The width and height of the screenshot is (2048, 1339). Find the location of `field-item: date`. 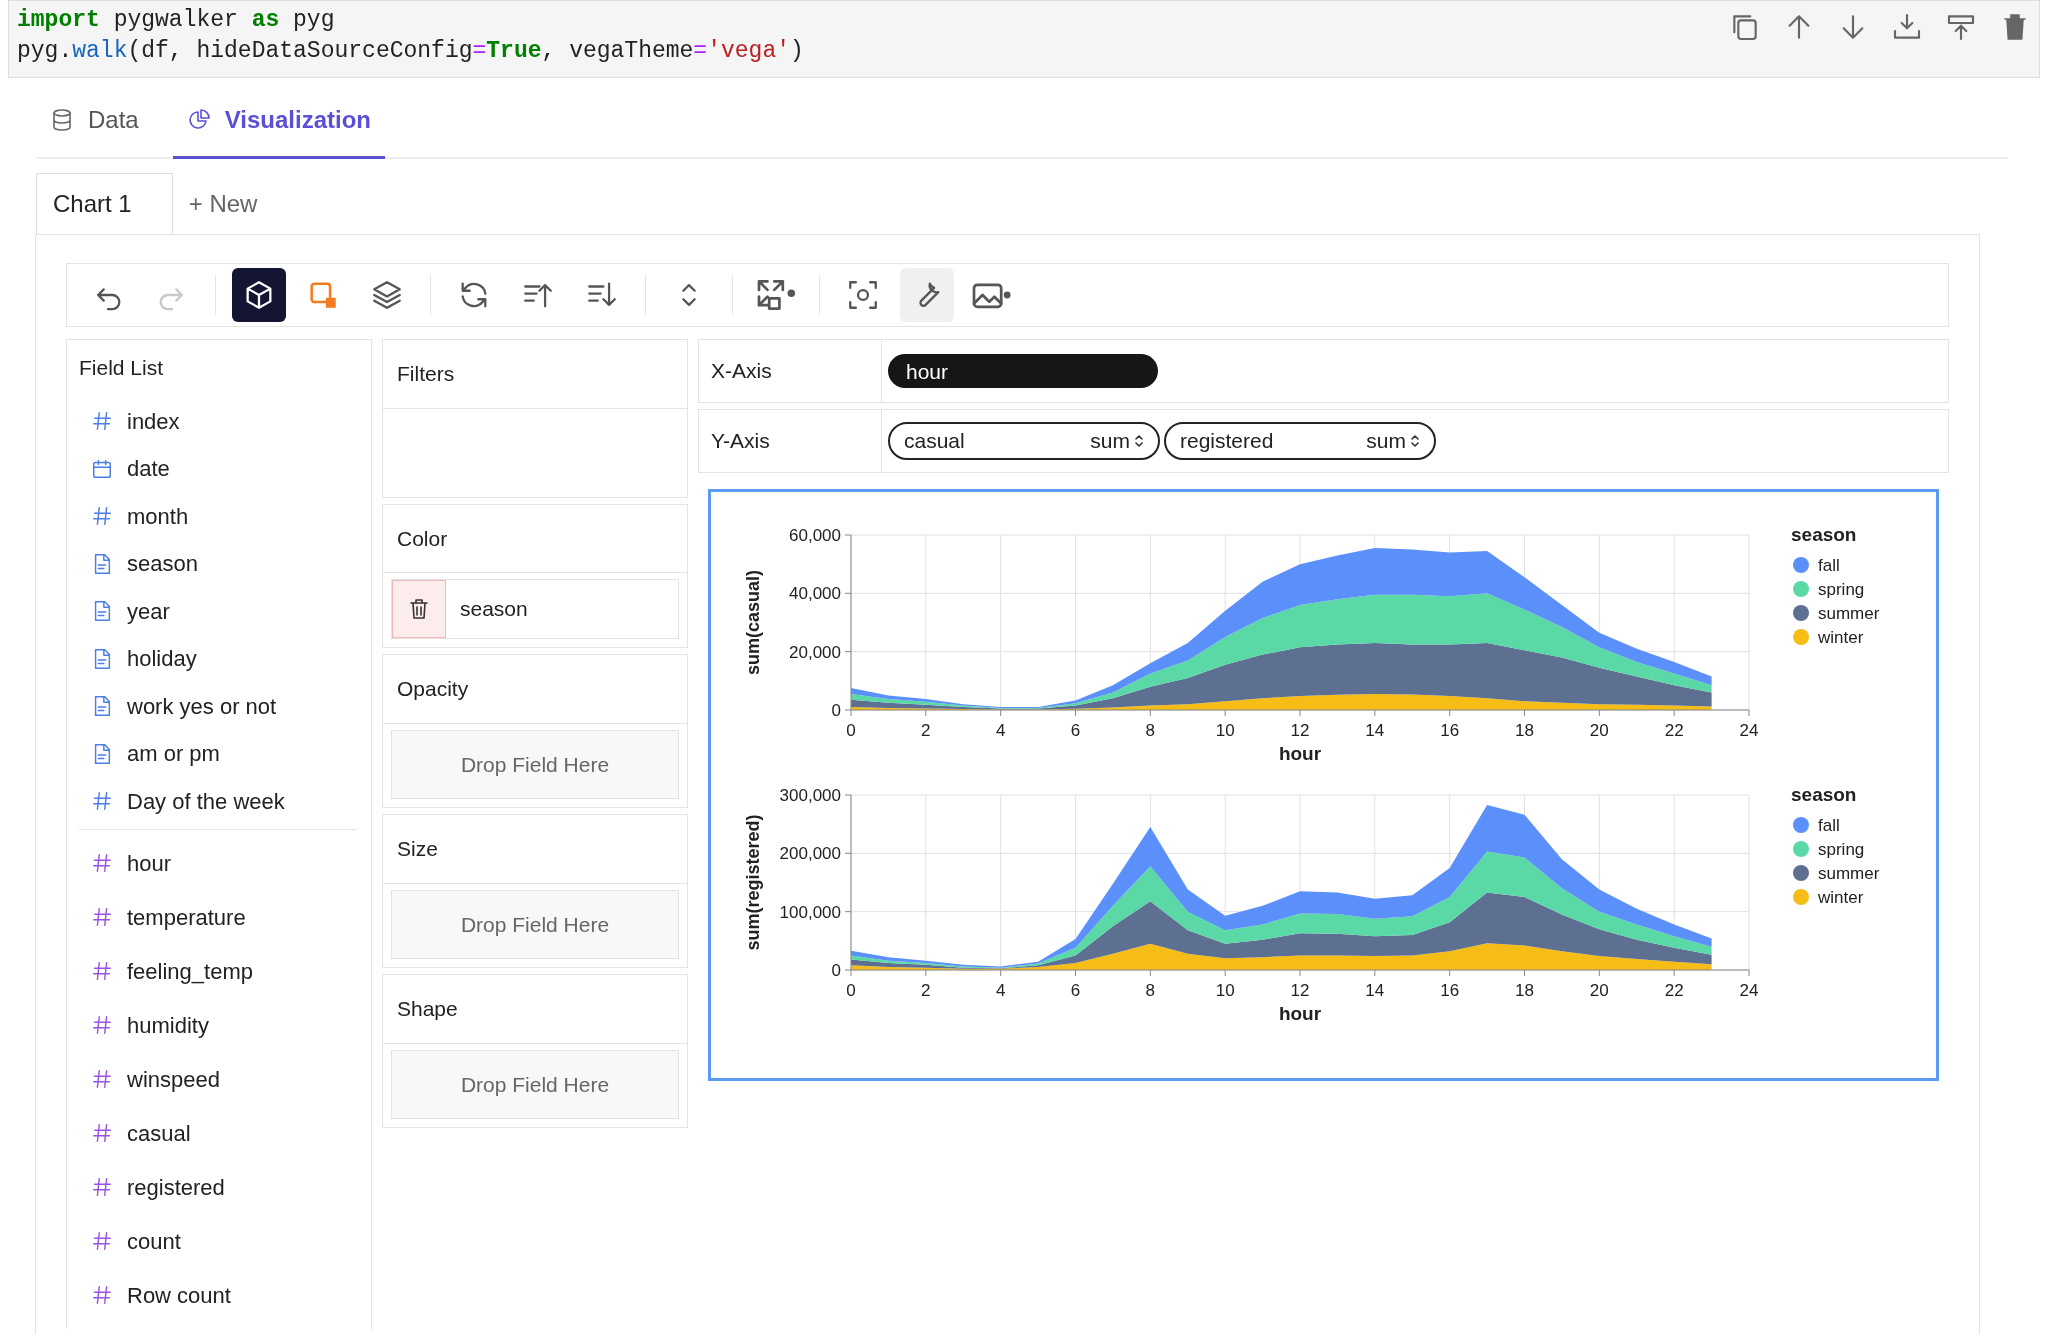

field-item: date is located at coordinates (225, 469).